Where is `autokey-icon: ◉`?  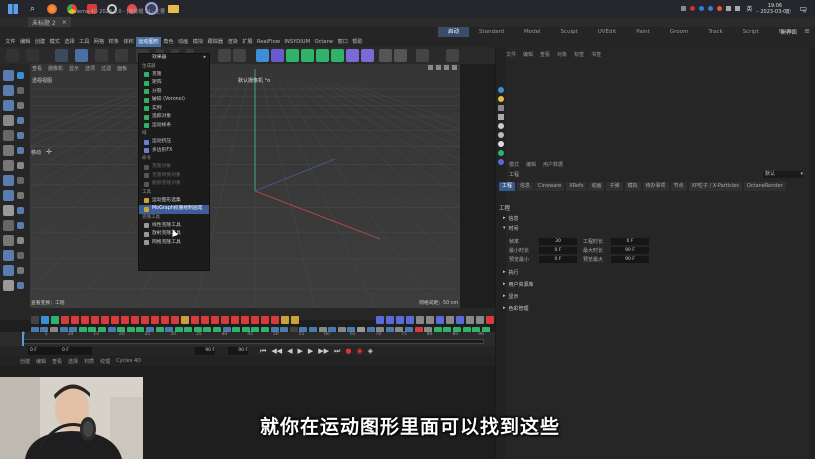 autokey-icon: ◉ is located at coordinates (359, 351).